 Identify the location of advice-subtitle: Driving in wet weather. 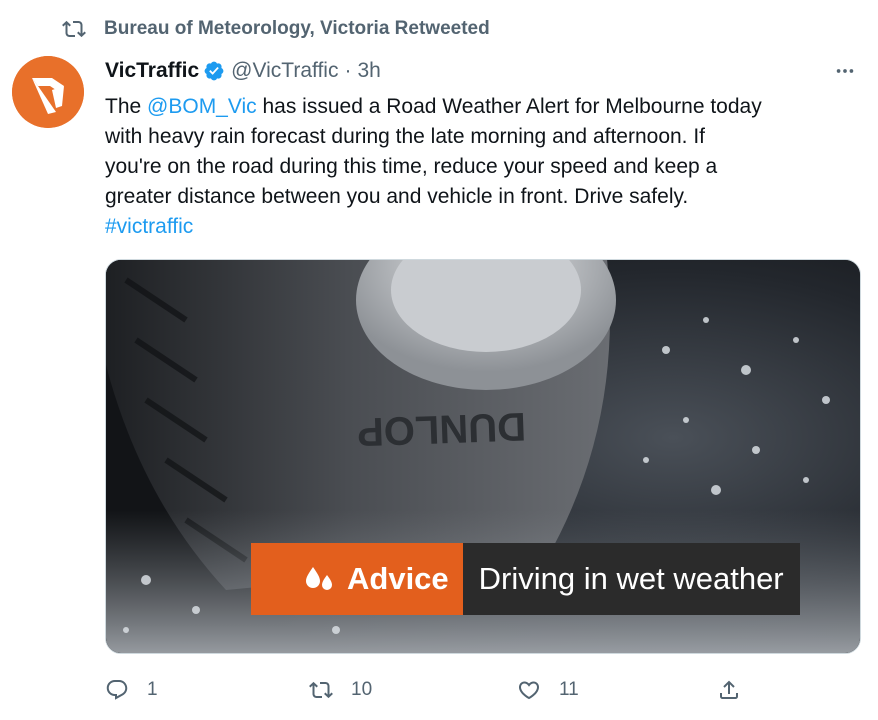
(631, 579).